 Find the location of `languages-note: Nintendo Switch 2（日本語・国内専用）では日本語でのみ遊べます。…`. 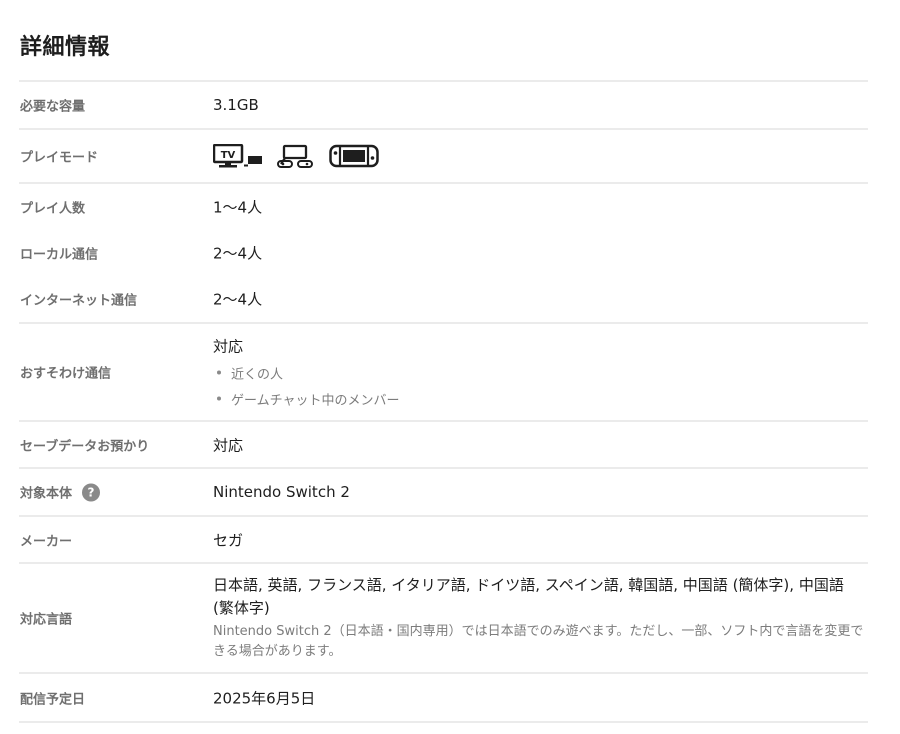

languages-note: Nintendo Switch 2（日本語・国内専用）では日本語でのみ遊べます。… is located at coordinates (538, 641).